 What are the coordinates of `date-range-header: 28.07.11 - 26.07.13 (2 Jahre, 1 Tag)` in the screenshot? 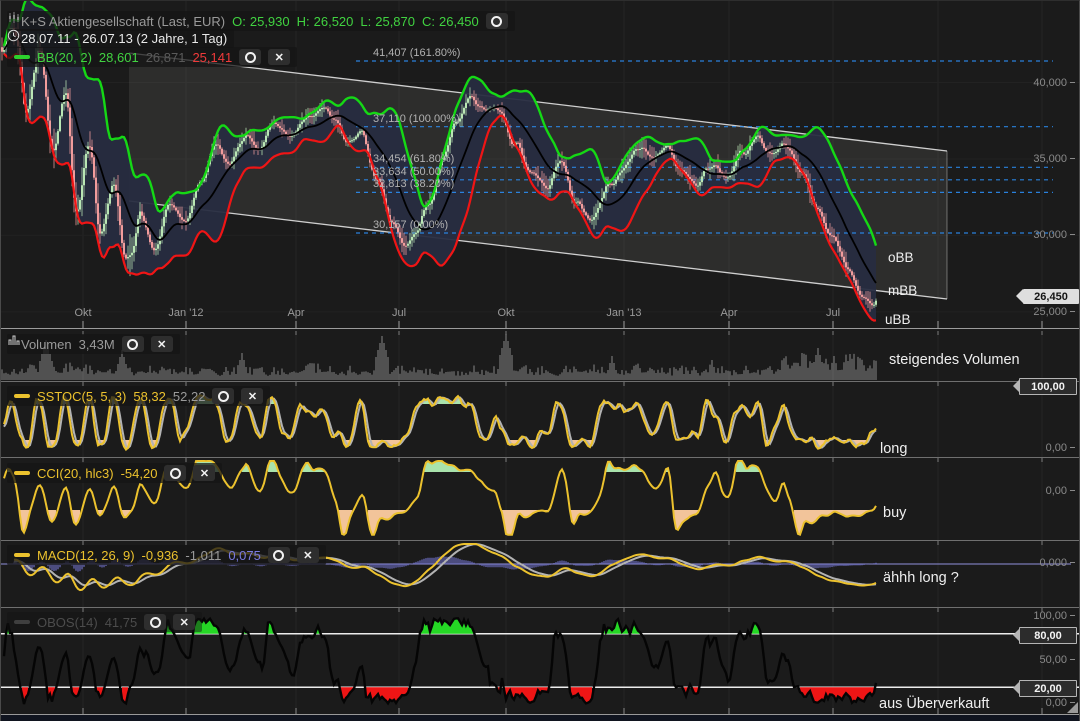 It's located at (121, 38).